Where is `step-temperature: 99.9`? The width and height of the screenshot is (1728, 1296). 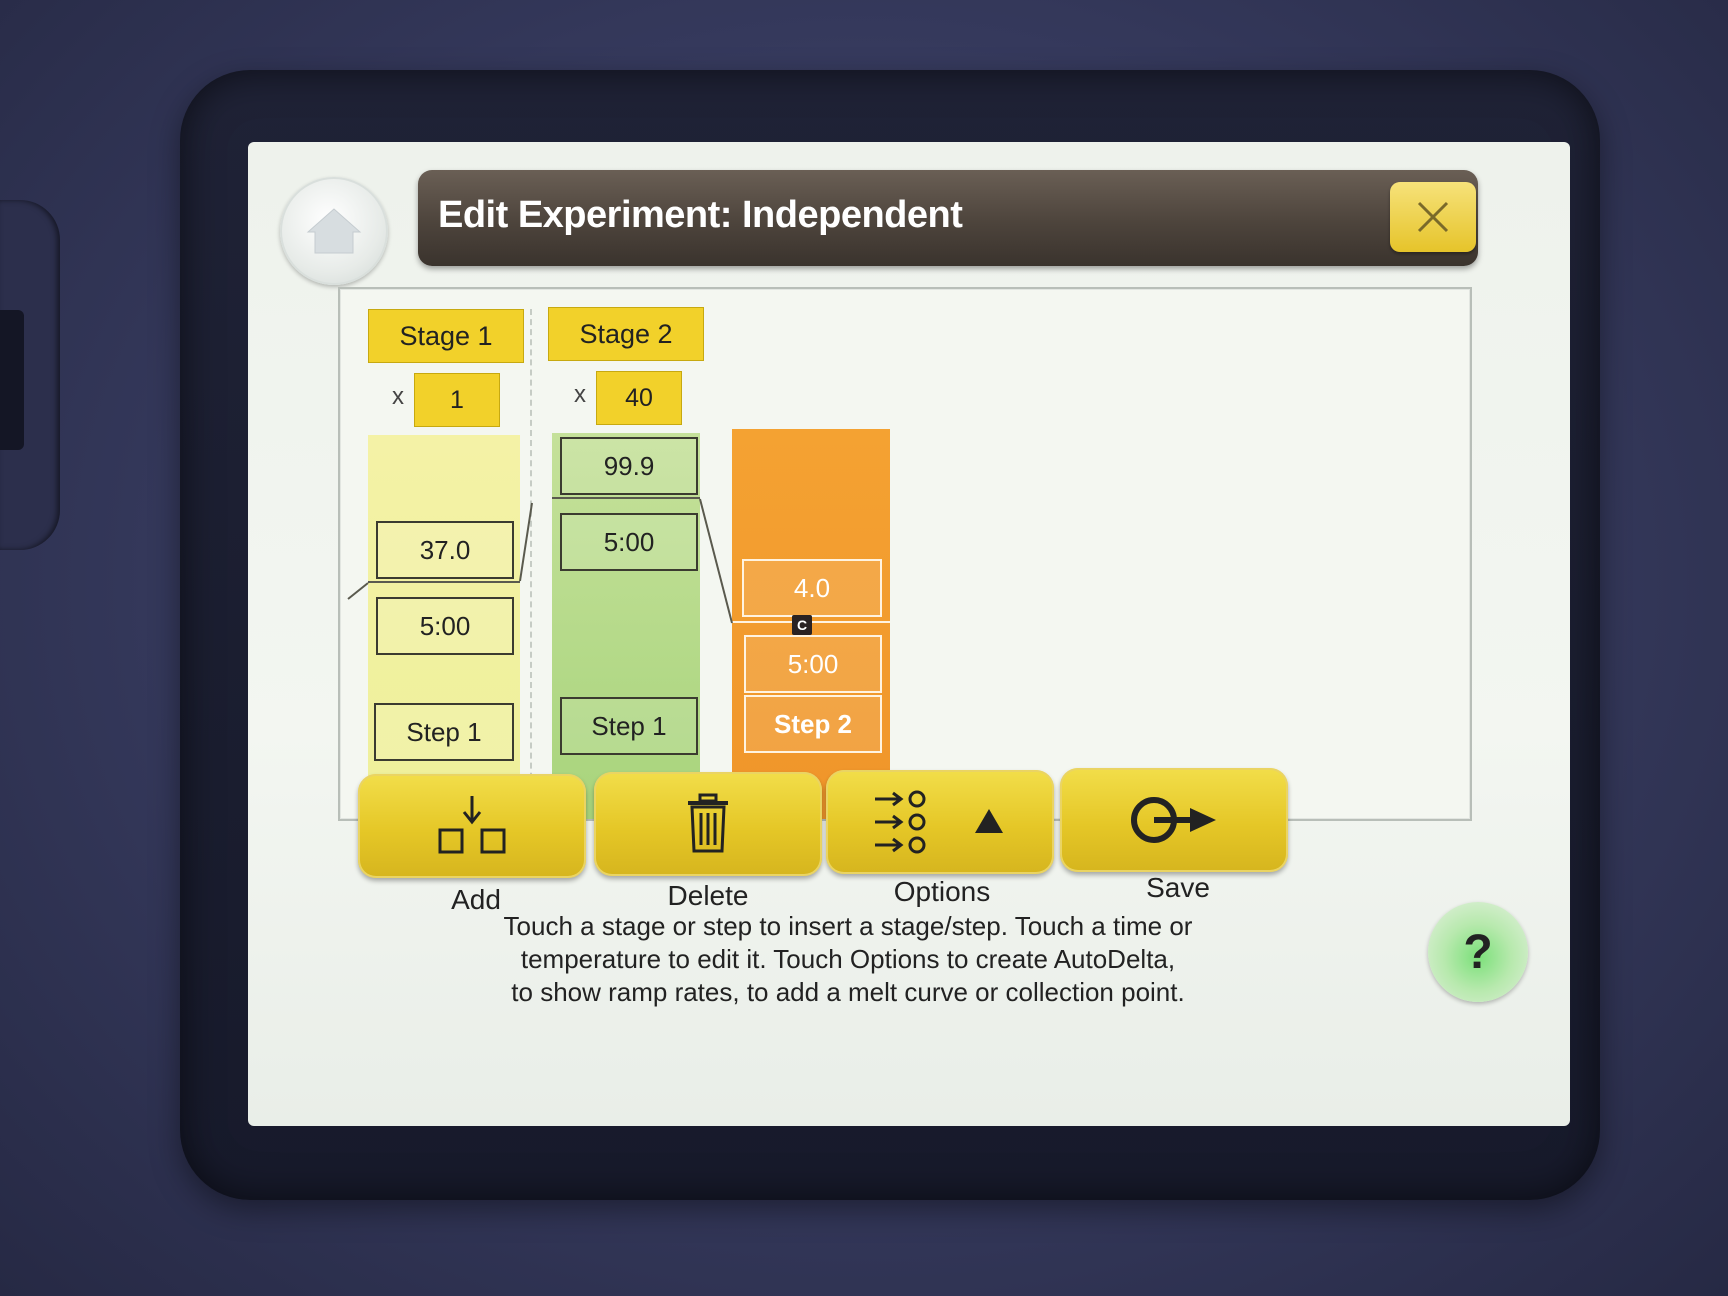 step-temperature: 99.9 is located at coordinates (629, 466).